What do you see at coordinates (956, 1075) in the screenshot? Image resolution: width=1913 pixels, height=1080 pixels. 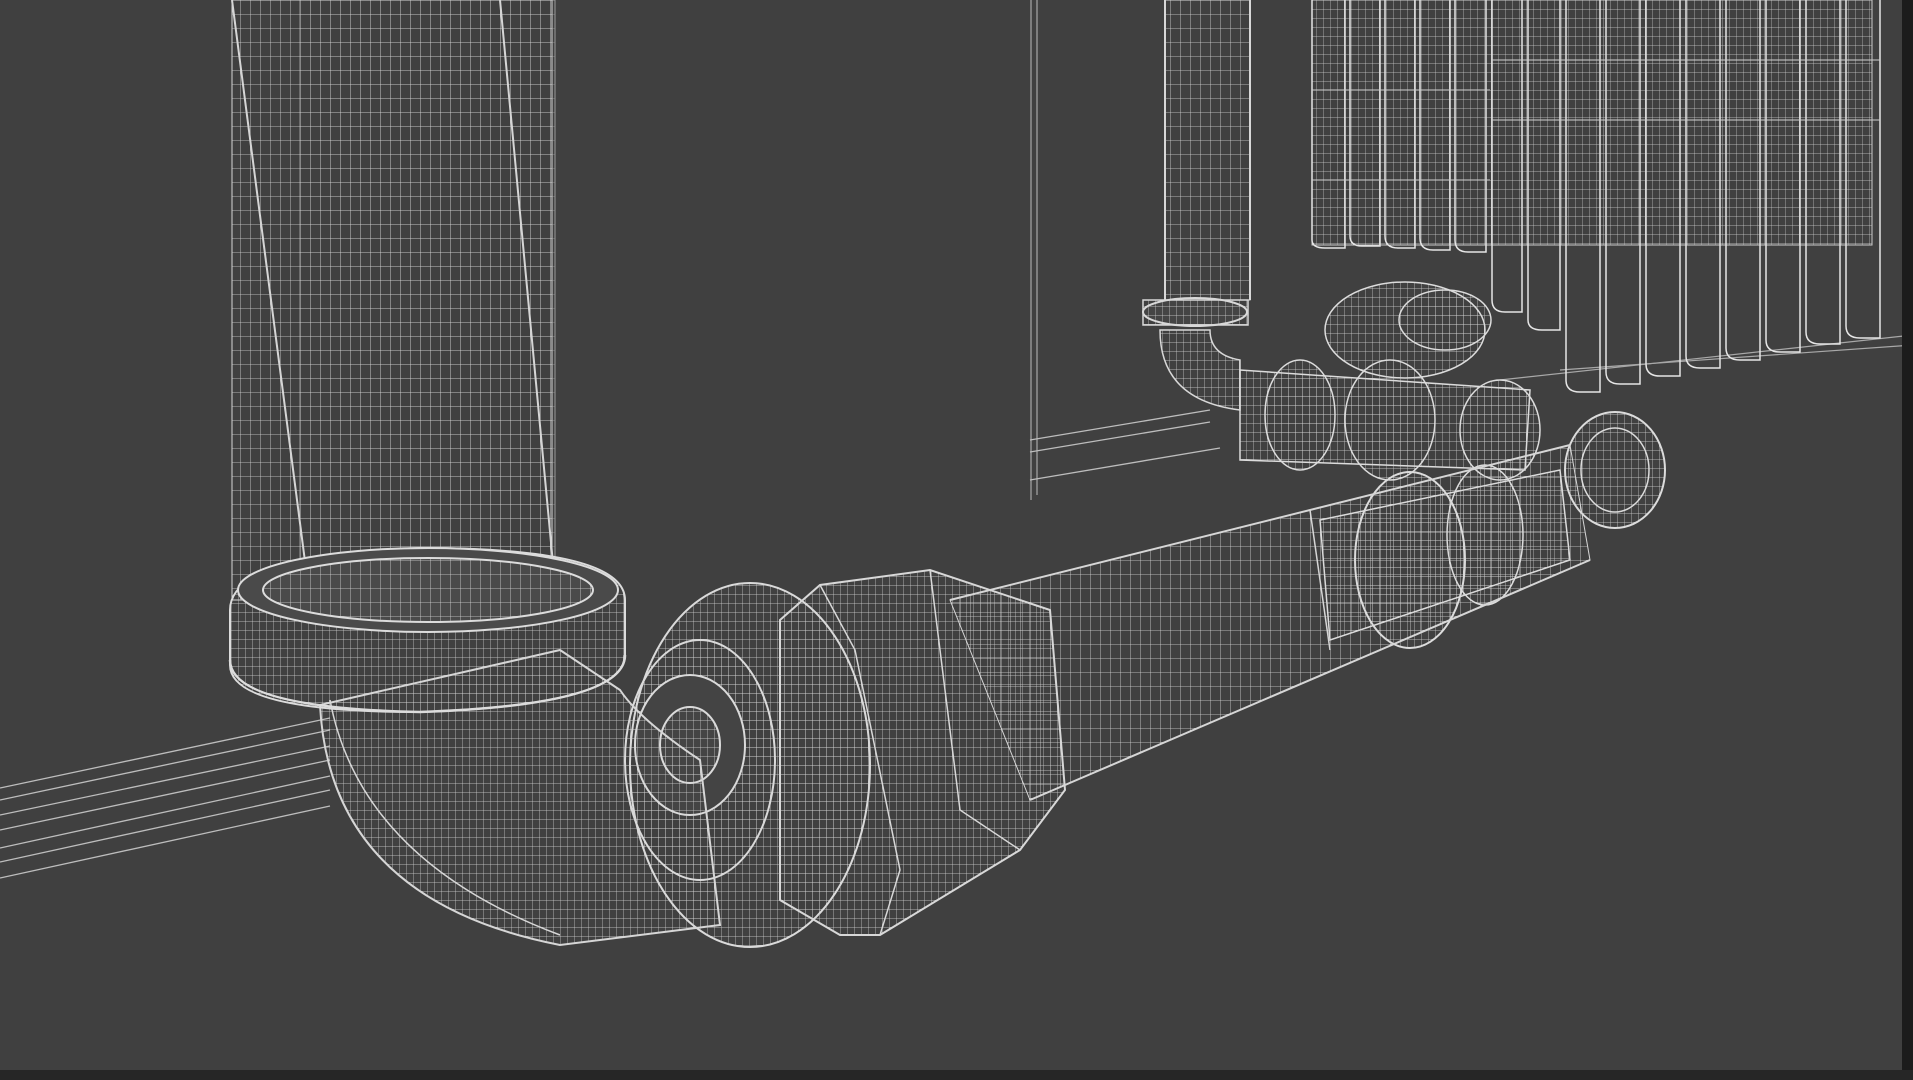 I see `viewport-border-bottom` at bounding box center [956, 1075].